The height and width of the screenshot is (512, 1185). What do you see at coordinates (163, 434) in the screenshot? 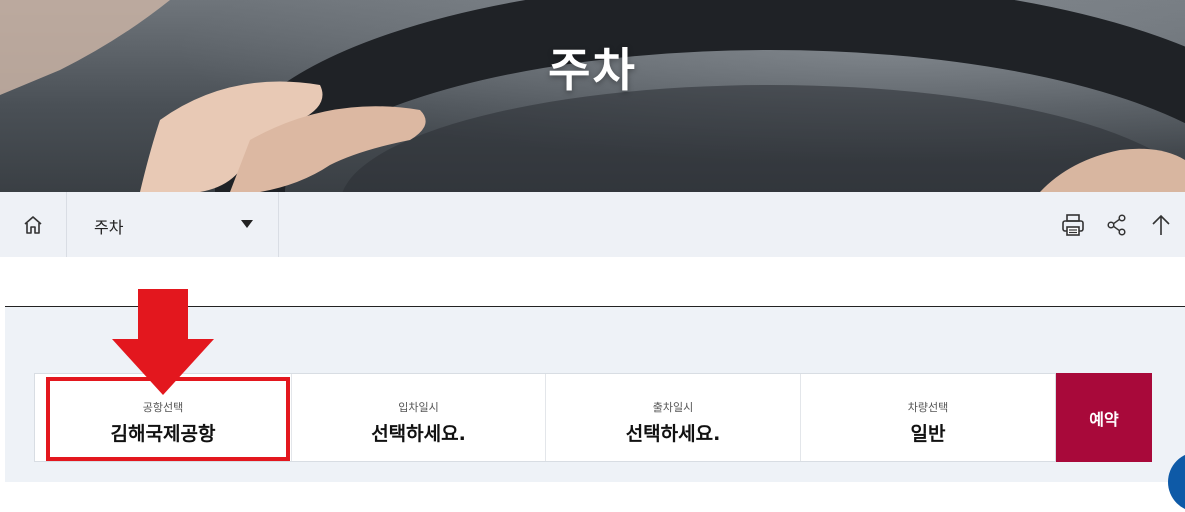
I see `airport-select-value: 김해국제공항` at bounding box center [163, 434].